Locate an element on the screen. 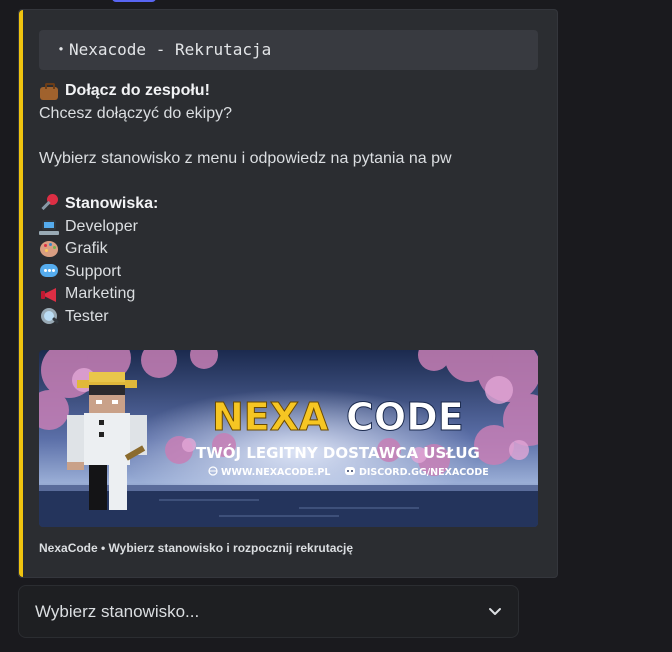 The height and width of the screenshot is (652, 672). banner-discord: DISCORD.GG/NEXACODE is located at coordinates (424, 472).